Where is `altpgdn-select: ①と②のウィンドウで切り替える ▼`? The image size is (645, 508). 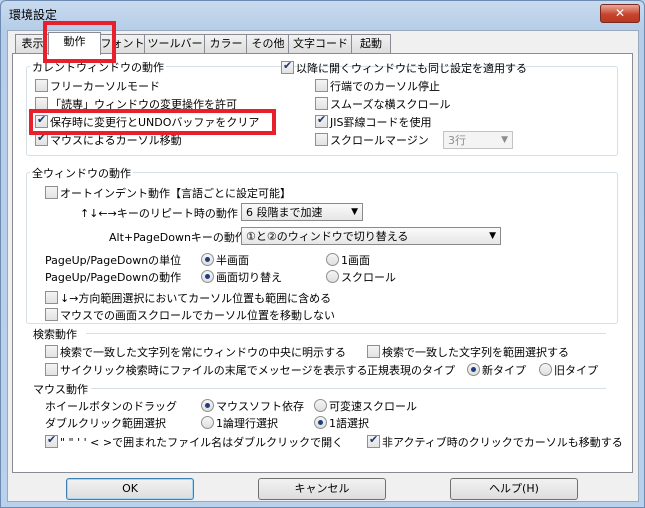 altpgdn-select: ①と②のウィンドウで切り替える ▼ is located at coordinates (371, 236).